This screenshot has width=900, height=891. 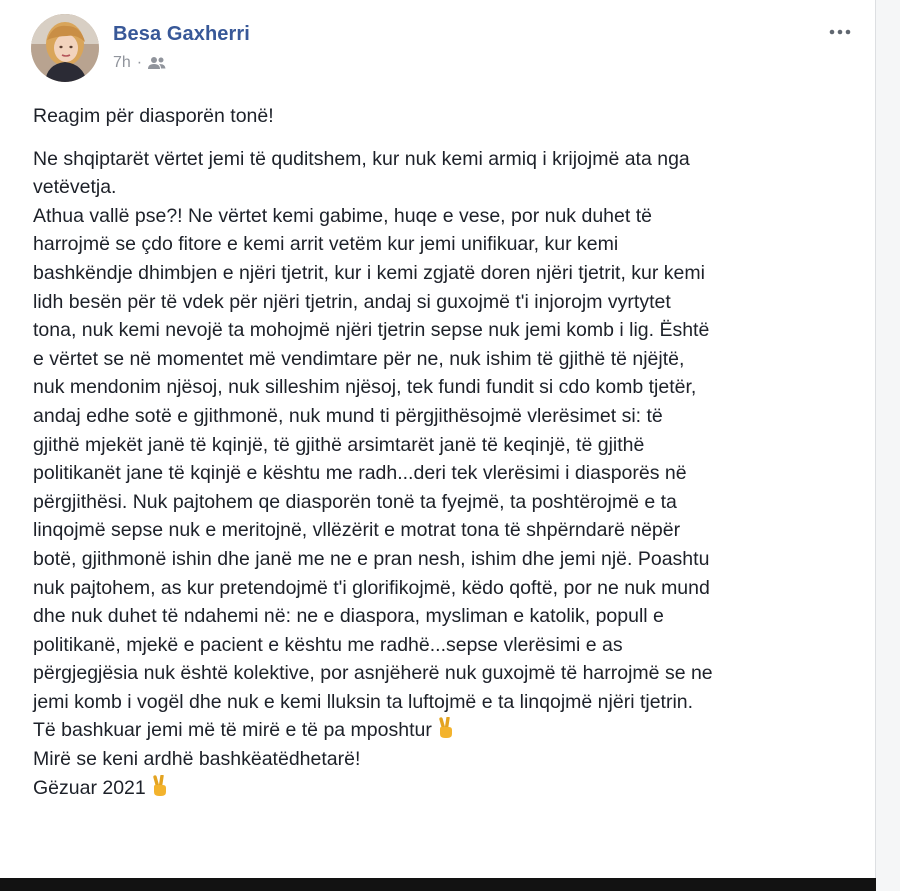 What do you see at coordinates (122, 63) in the screenshot?
I see `post-time: 7h` at bounding box center [122, 63].